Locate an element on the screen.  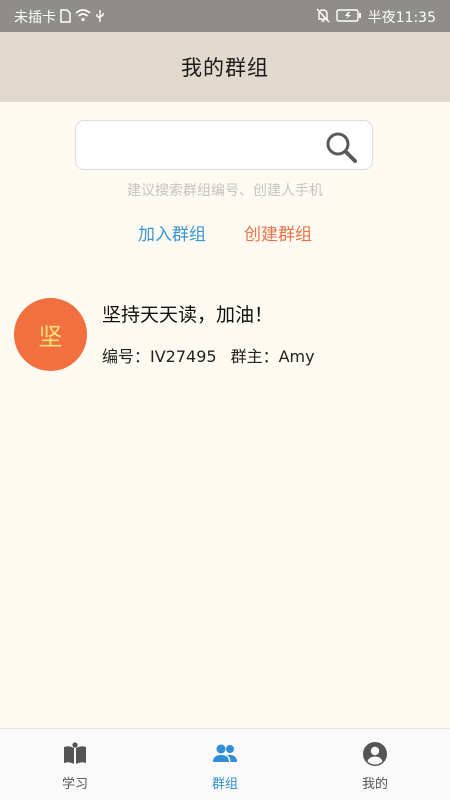
group-avatar: 坚 is located at coordinates (50, 334).